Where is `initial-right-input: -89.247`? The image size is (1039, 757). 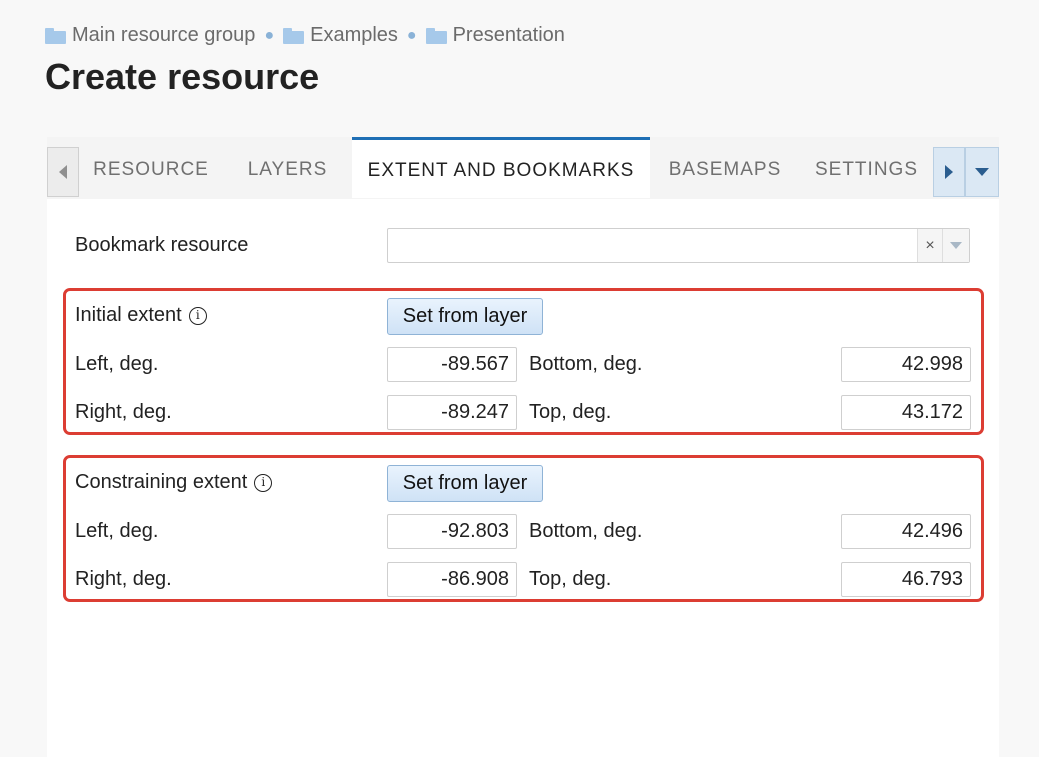
initial-right-input: -89.247 is located at coordinates (452, 412).